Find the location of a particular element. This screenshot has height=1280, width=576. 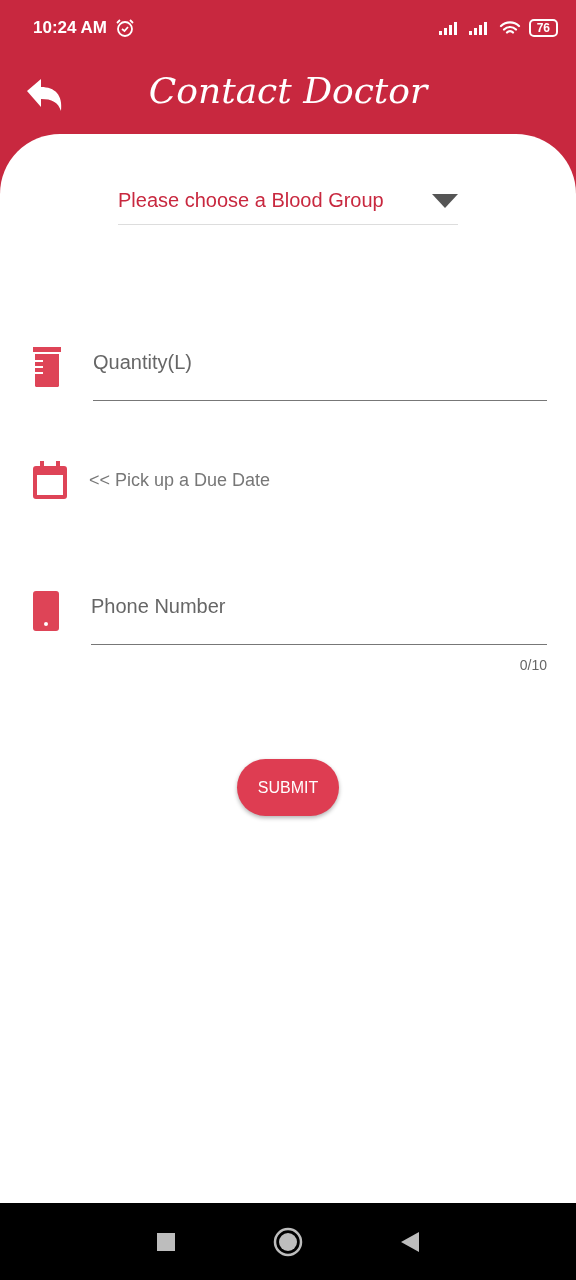

phone-icon is located at coordinates (46, 611).